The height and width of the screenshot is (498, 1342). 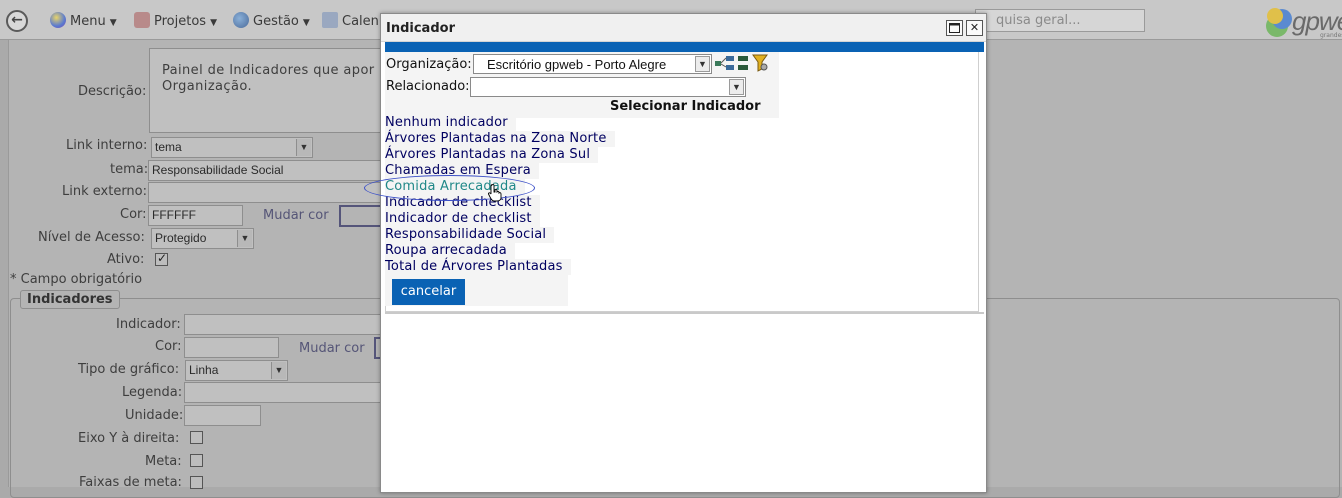 What do you see at coordinates (168, 147) in the screenshot?
I see `link-interno-value: tema` at bounding box center [168, 147].